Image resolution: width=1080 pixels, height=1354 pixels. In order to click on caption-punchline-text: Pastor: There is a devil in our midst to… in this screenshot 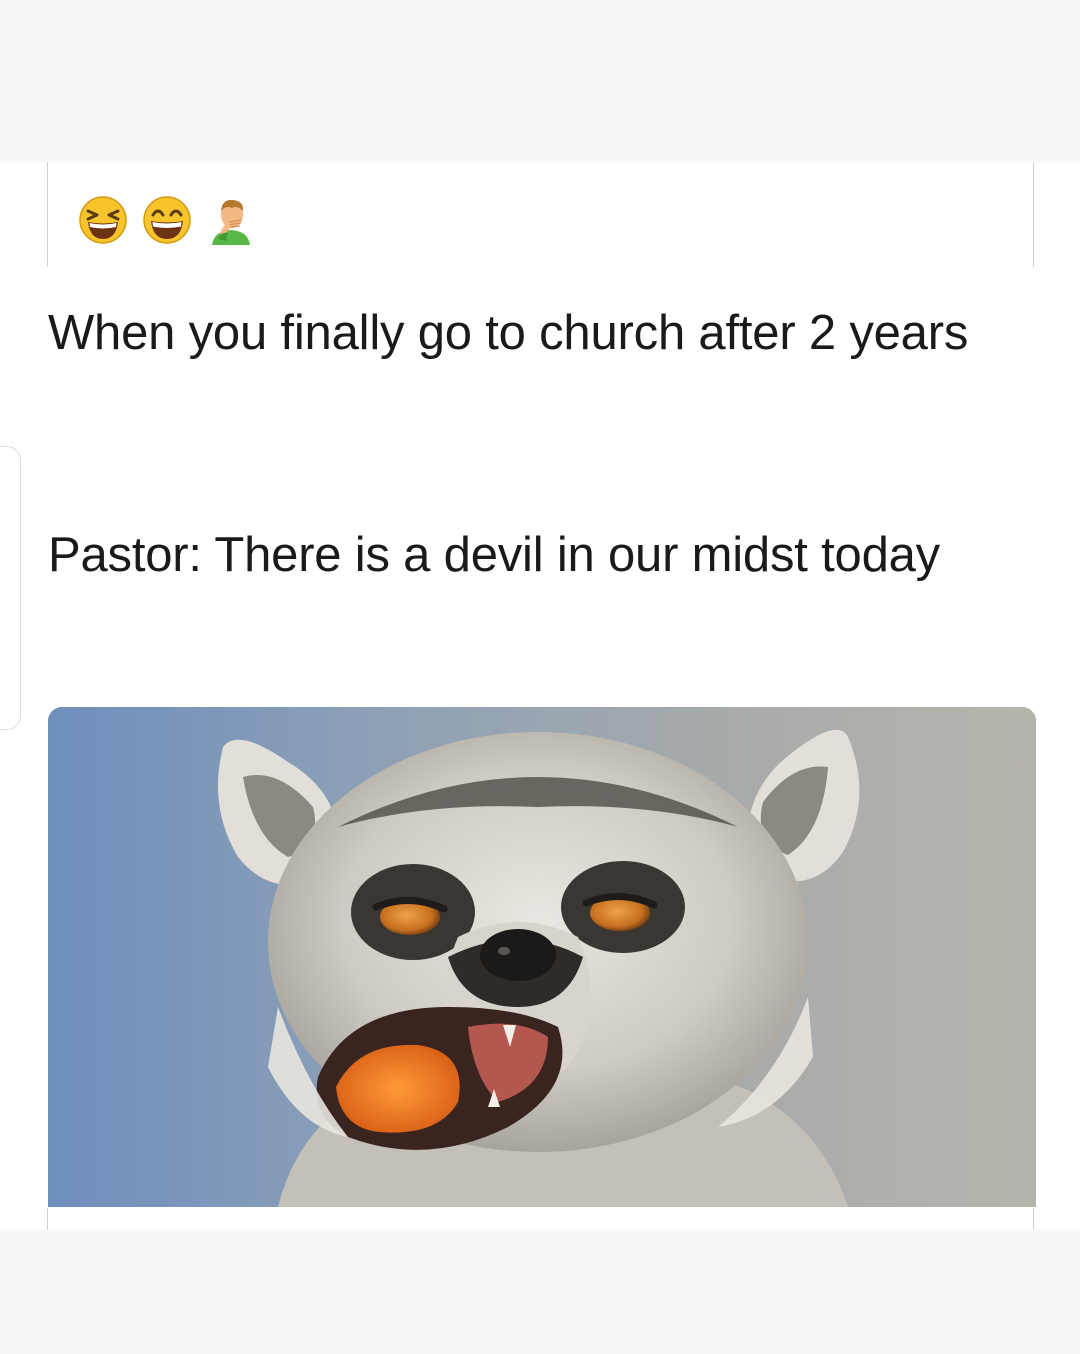, I will do `click(494, 555)`.